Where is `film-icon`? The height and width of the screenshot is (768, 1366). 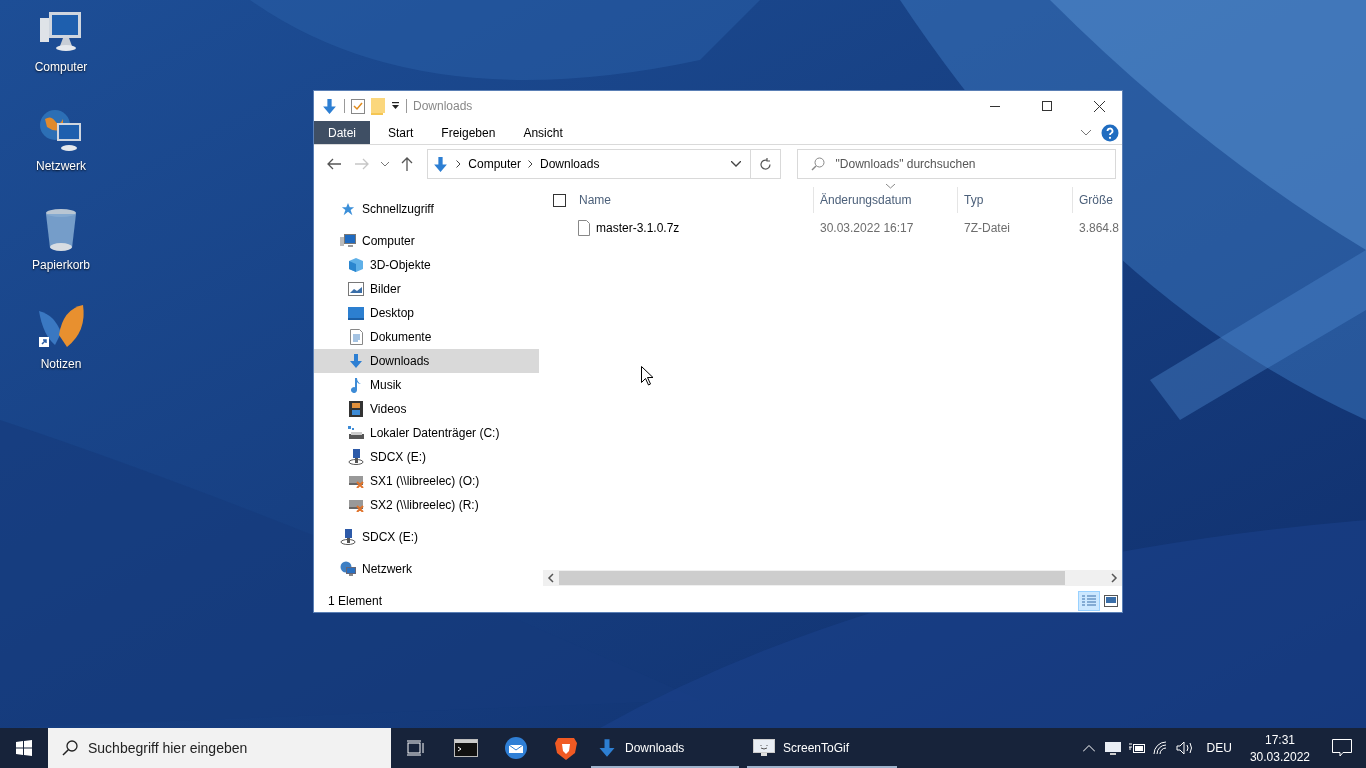 film-icon is located at coordinates (356, 409).